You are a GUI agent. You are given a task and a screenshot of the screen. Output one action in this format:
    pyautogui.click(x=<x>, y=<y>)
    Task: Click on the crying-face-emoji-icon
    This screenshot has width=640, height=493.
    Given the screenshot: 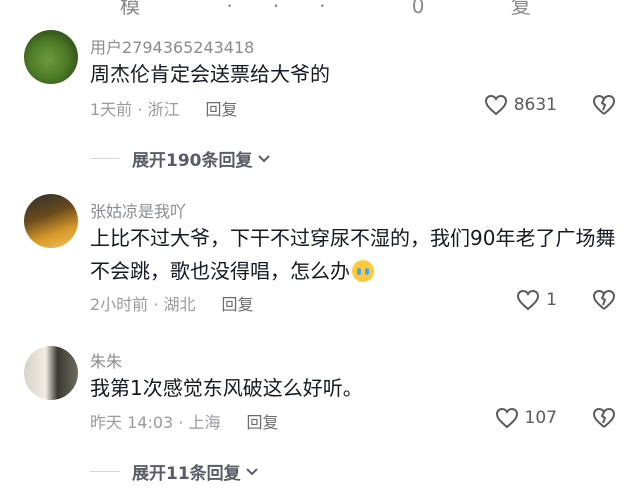 What is the action you would take?
    pyautogui.click(x=363, y=271)
    